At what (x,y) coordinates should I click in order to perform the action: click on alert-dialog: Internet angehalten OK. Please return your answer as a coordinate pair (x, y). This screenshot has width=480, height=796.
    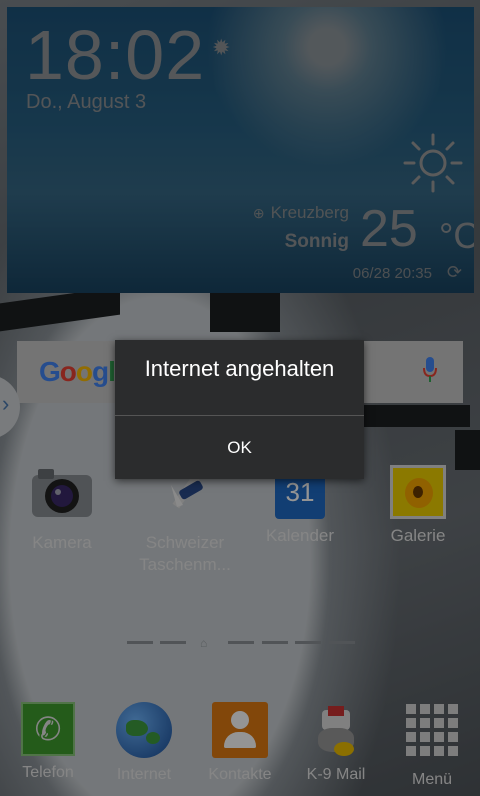
    Looking at the image, I should click on (239, 409).